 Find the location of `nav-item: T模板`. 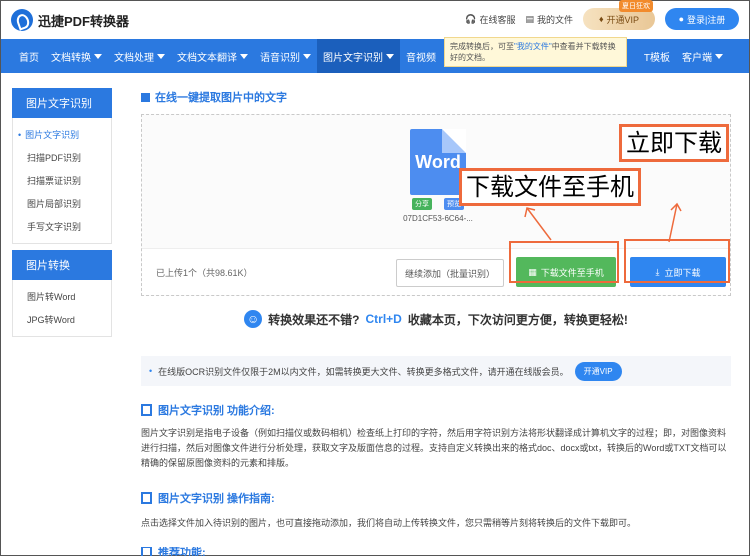

nav-item: T模板 is located at coordinates (657, 56).